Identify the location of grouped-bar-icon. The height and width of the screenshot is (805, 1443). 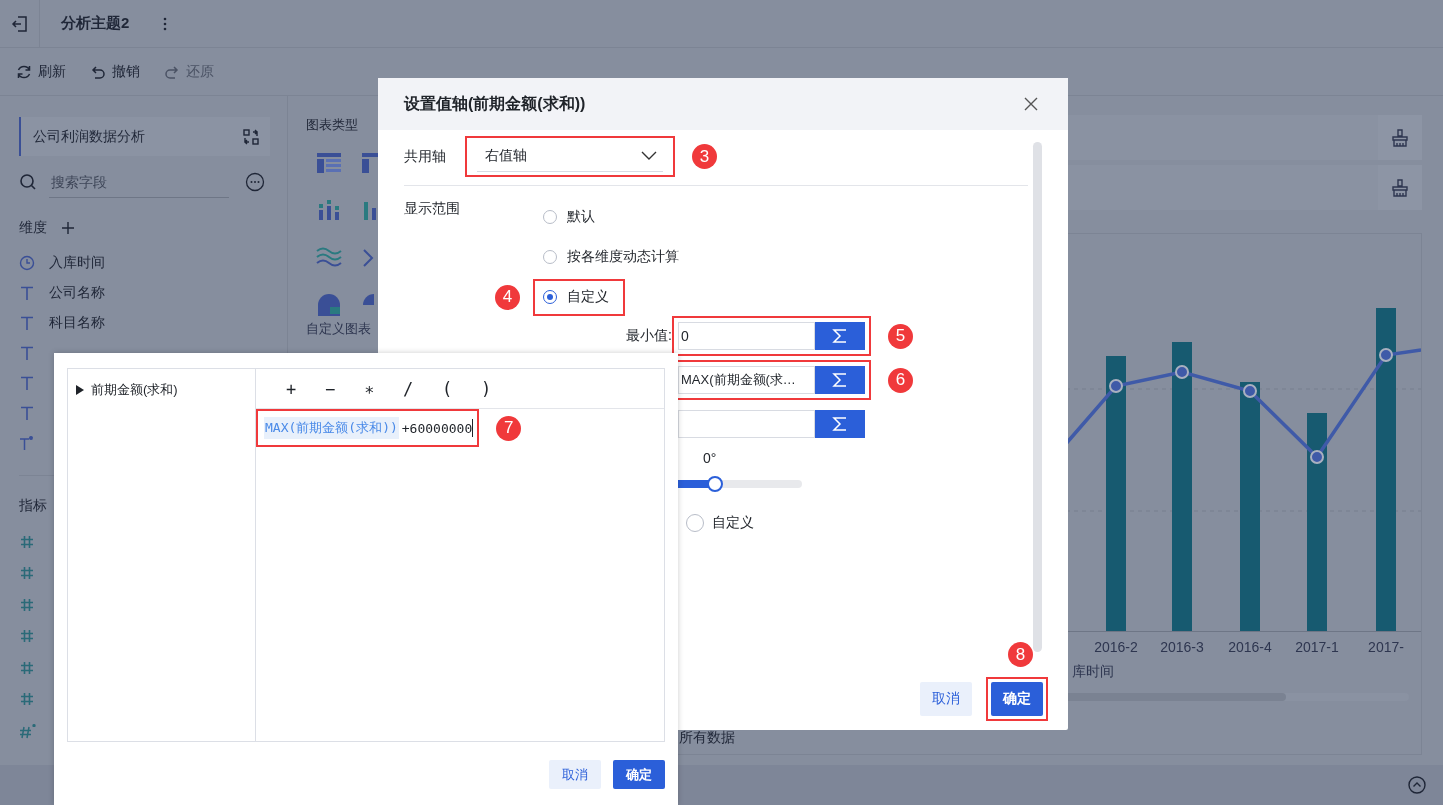
(328, 210).